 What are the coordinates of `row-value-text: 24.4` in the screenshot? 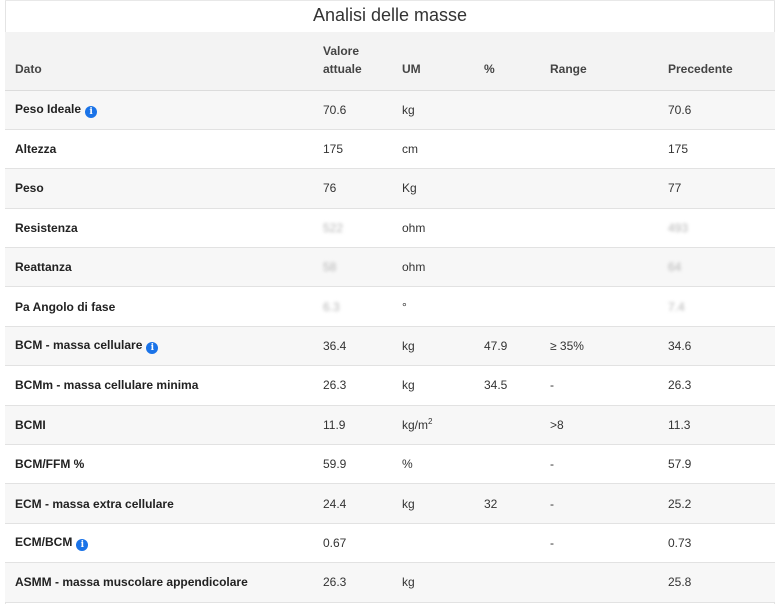 It's located at (335, 503).